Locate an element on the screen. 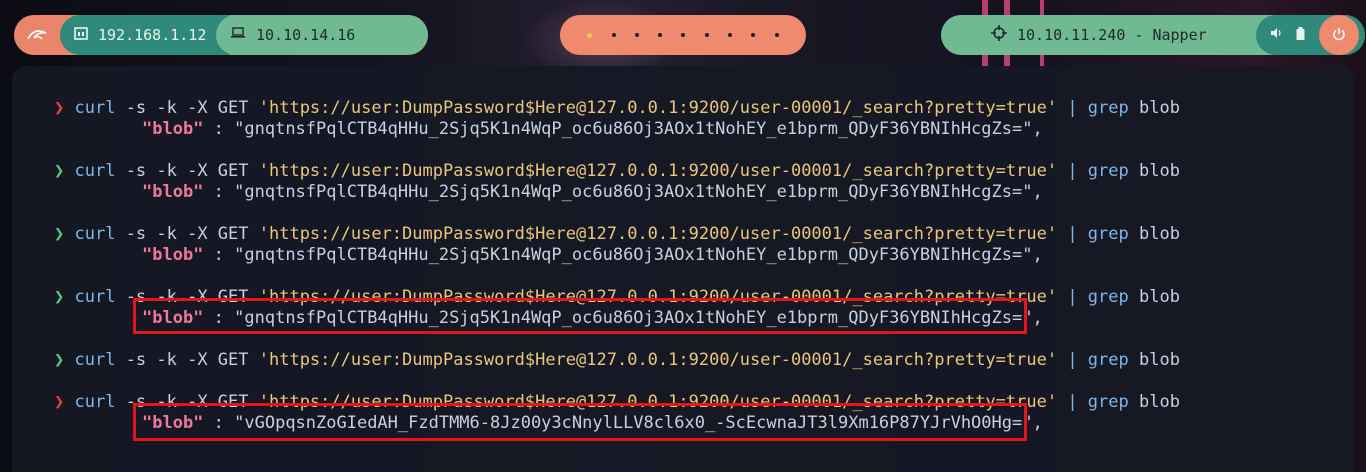 The height and width of the screenshot is (472, 1366). laptop-icon is located at coordinates (238, 35).